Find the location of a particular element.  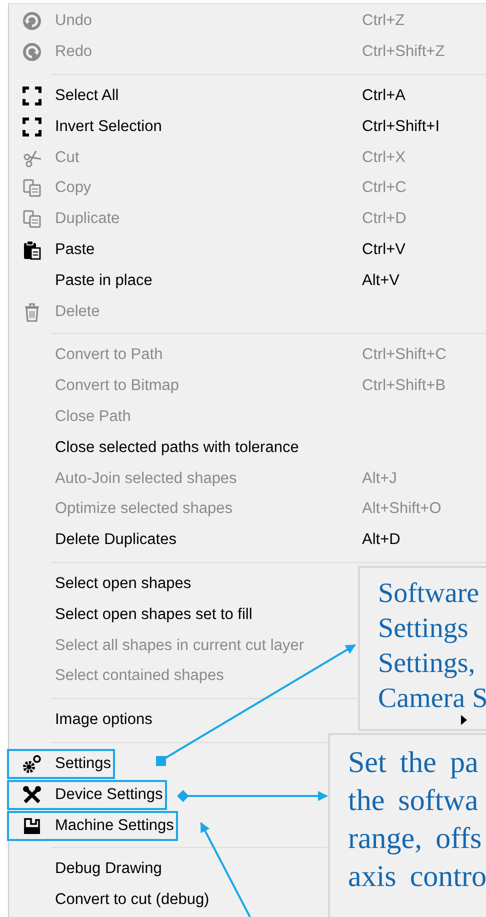

menu-item-label: Device Settings is located at coordinates (109, 795).